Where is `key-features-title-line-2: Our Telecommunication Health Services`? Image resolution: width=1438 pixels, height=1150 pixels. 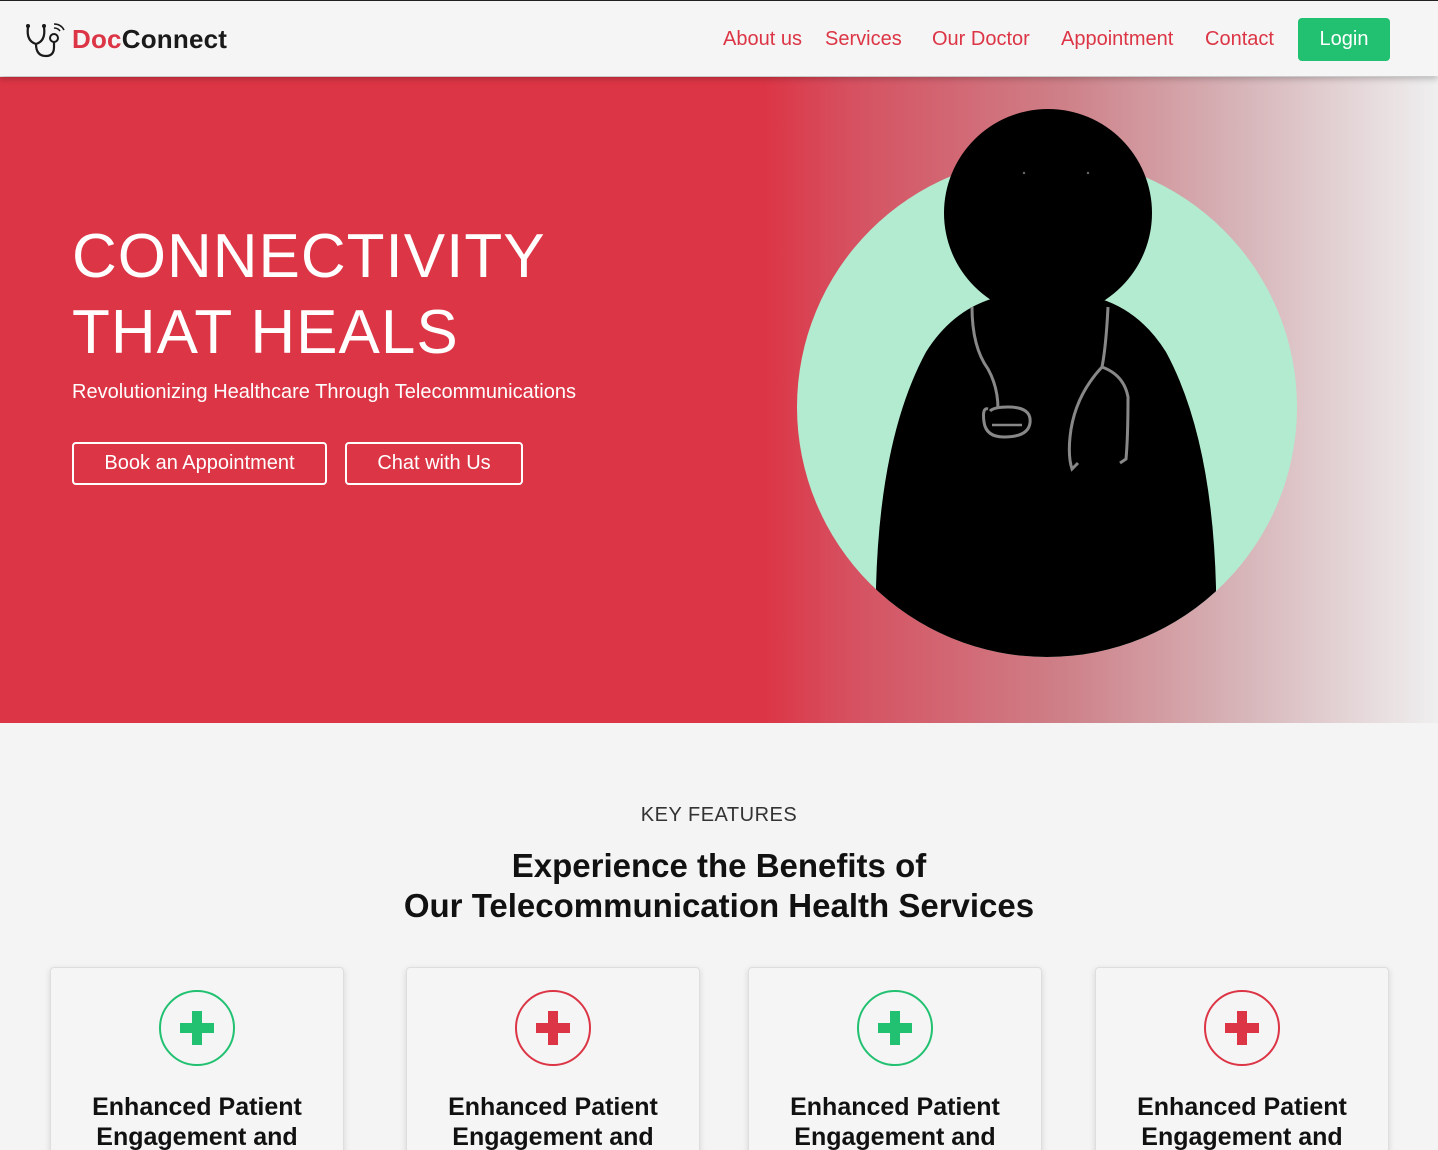
key-features-title-line-2: Our Telecommunication Health Services is located at coordinates (719, 905).